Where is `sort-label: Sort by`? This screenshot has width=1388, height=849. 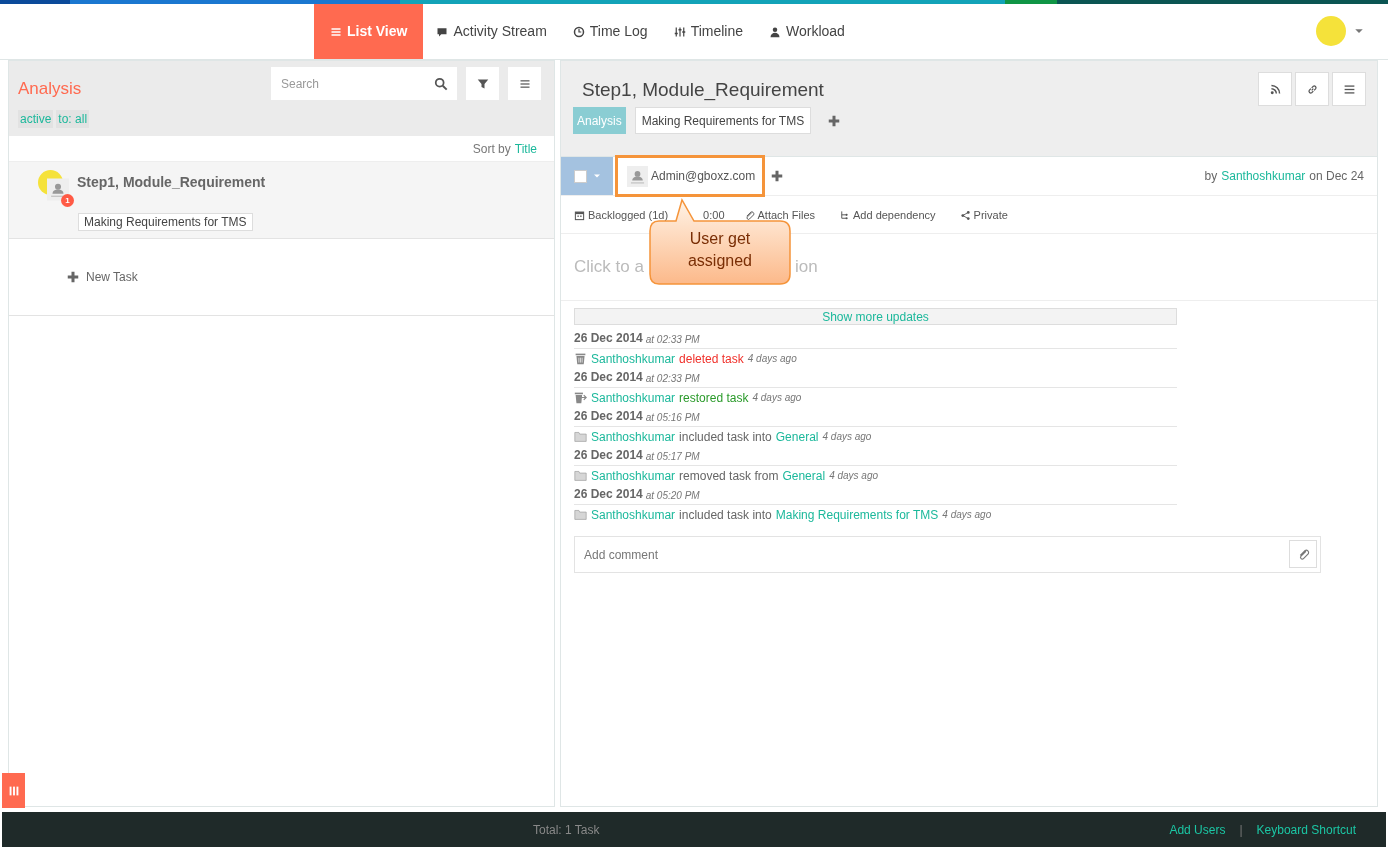 sort-label: Sort by is located at coordinates (491, 149).